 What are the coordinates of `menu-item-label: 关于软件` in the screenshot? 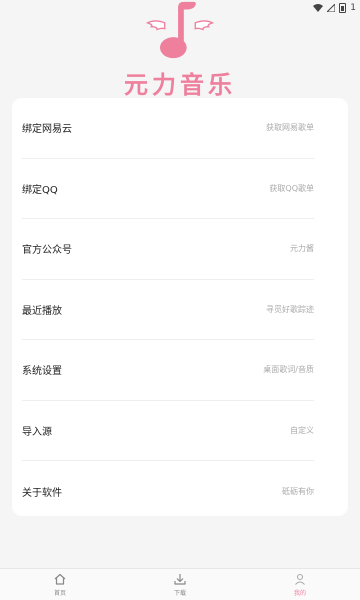 It's located at (42, 493).